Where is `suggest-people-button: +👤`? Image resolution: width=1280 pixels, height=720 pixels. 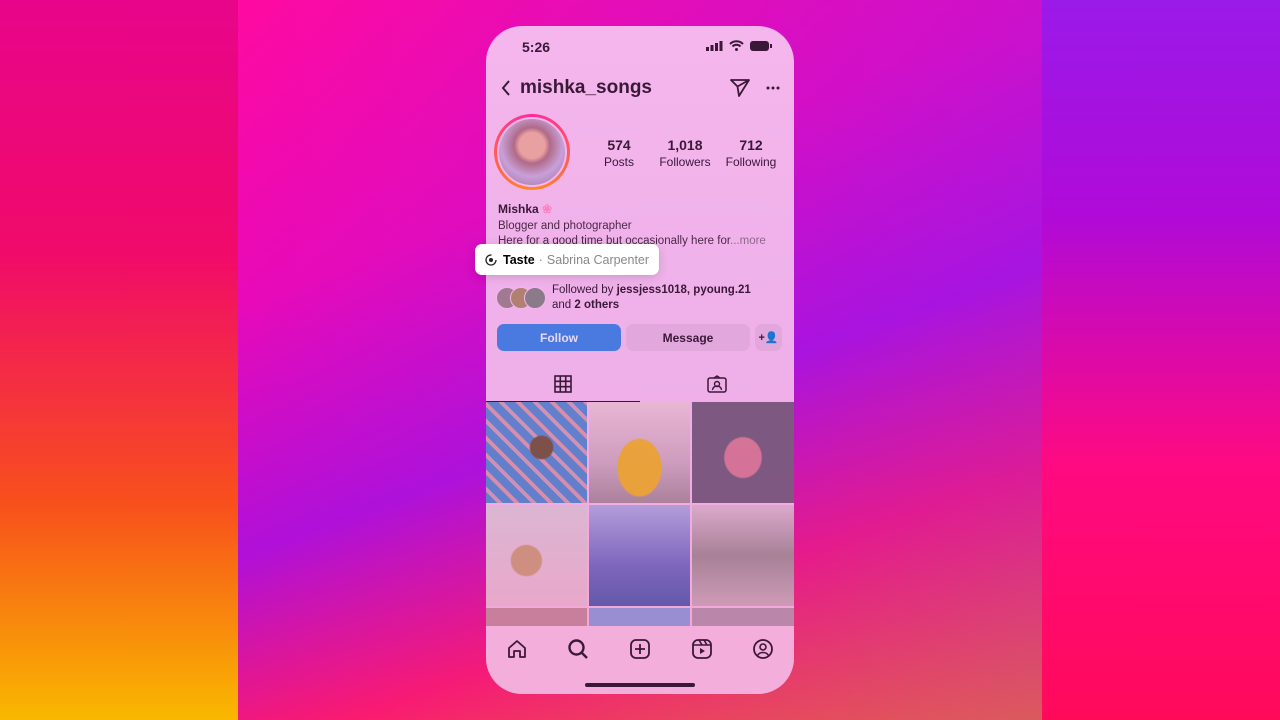
suggest-people-button: +👤 is located at coordinates (768, 337).